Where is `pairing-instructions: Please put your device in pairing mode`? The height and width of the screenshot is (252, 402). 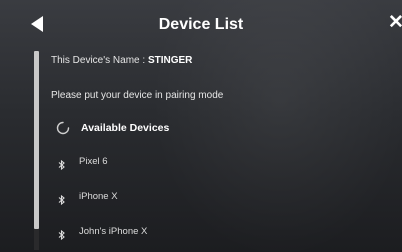
pairing-instructions: Please put your device in pairing mode is located at coordinates (137, 95).